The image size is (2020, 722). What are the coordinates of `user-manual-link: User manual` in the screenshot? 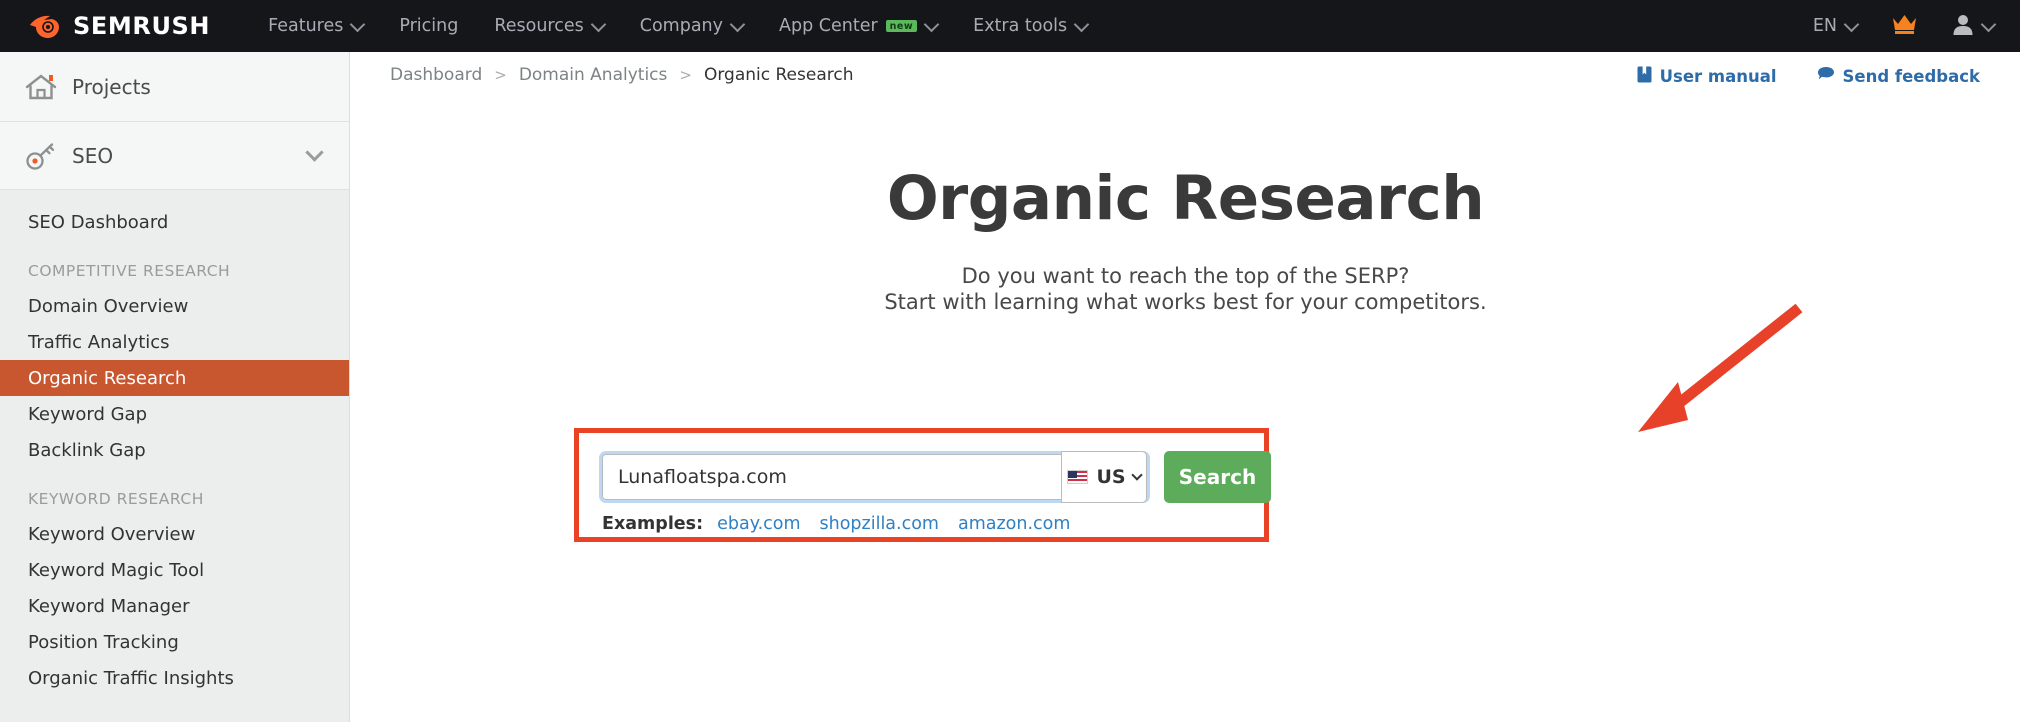 It's located at (1707, 76).